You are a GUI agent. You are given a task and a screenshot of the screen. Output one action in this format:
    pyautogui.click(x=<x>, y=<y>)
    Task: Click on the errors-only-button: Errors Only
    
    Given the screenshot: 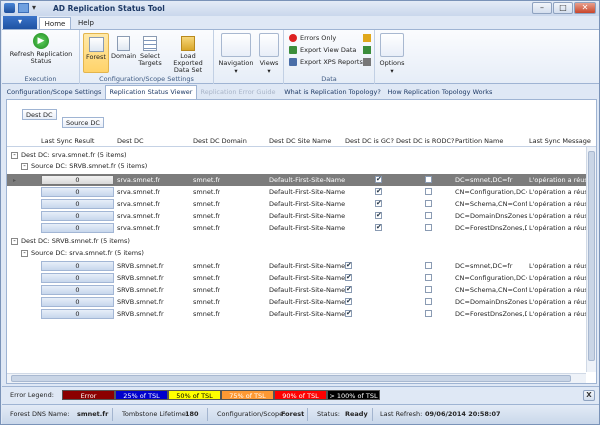 What is the action you would take?
    pyautogui.click(x=312, y=38)
    